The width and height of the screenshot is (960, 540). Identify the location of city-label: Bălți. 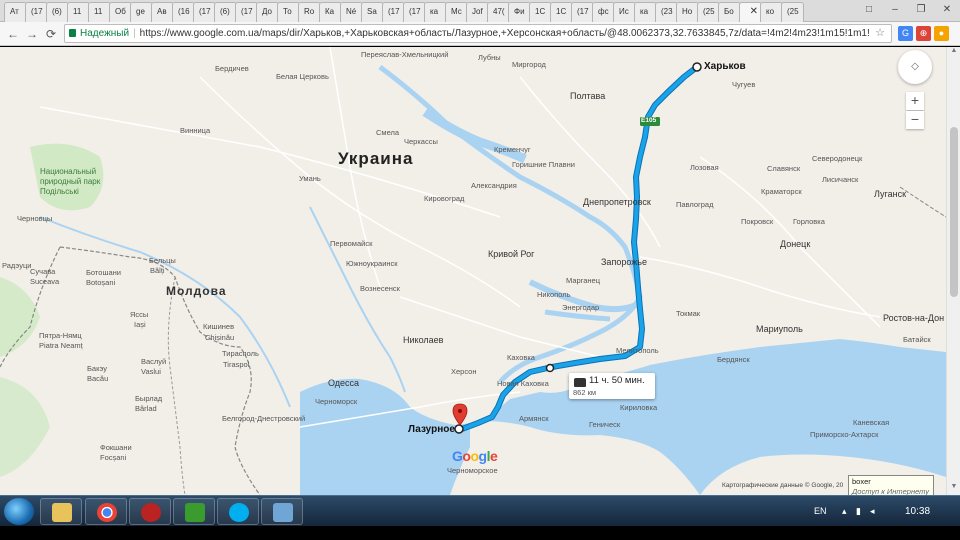
(157, 270).